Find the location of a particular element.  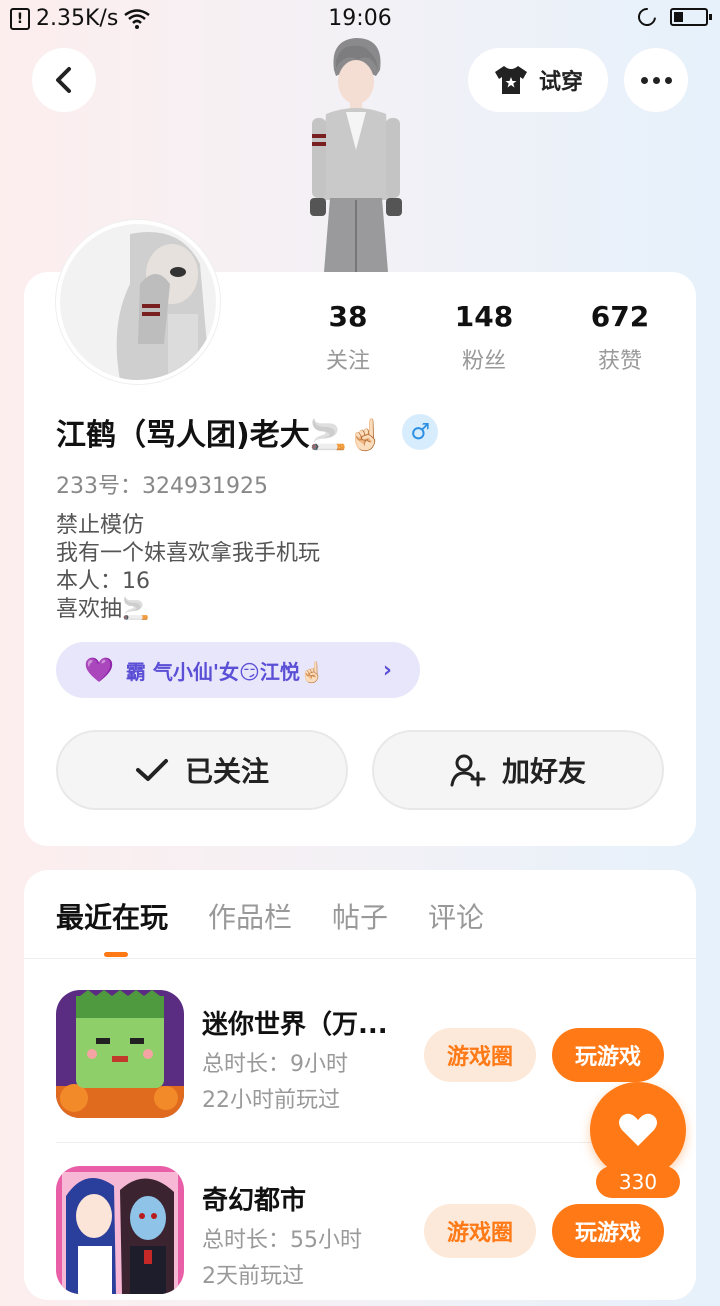

row-divider is located at coordinates (362, 1142).